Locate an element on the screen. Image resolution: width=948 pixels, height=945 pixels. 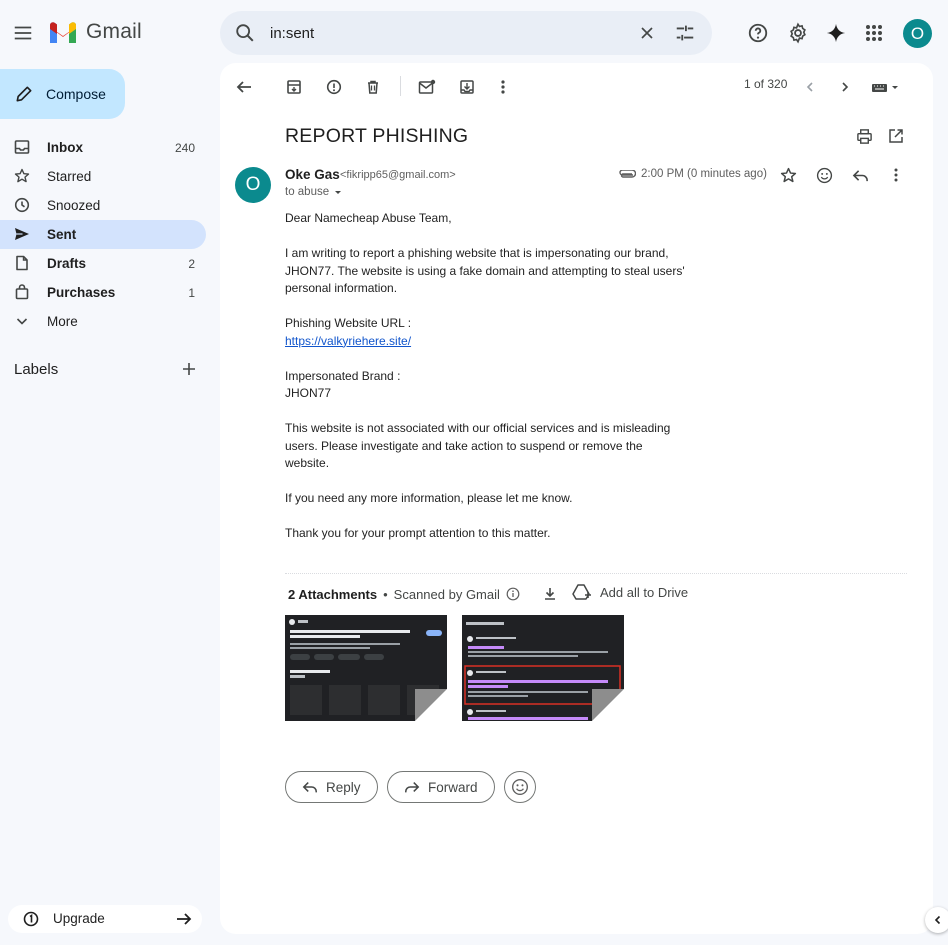
attachments-divider is located at coordinates (596, 573).